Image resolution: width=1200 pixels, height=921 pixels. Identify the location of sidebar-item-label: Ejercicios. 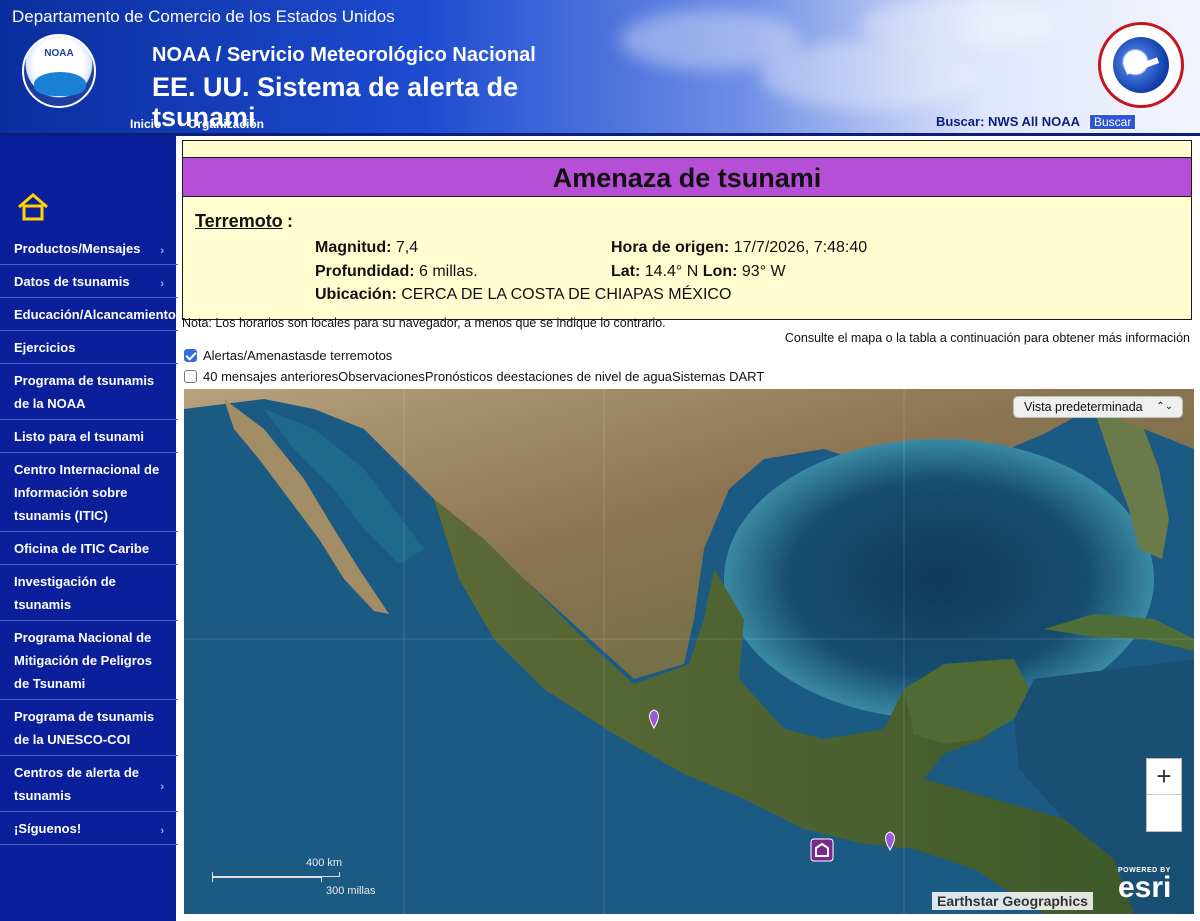
(45, 347).